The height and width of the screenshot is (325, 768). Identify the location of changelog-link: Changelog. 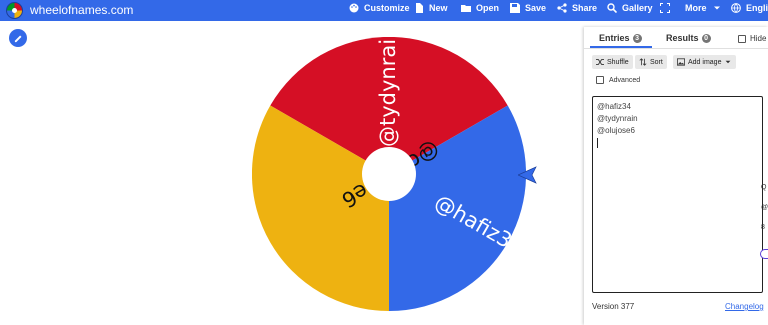
(744, 306).